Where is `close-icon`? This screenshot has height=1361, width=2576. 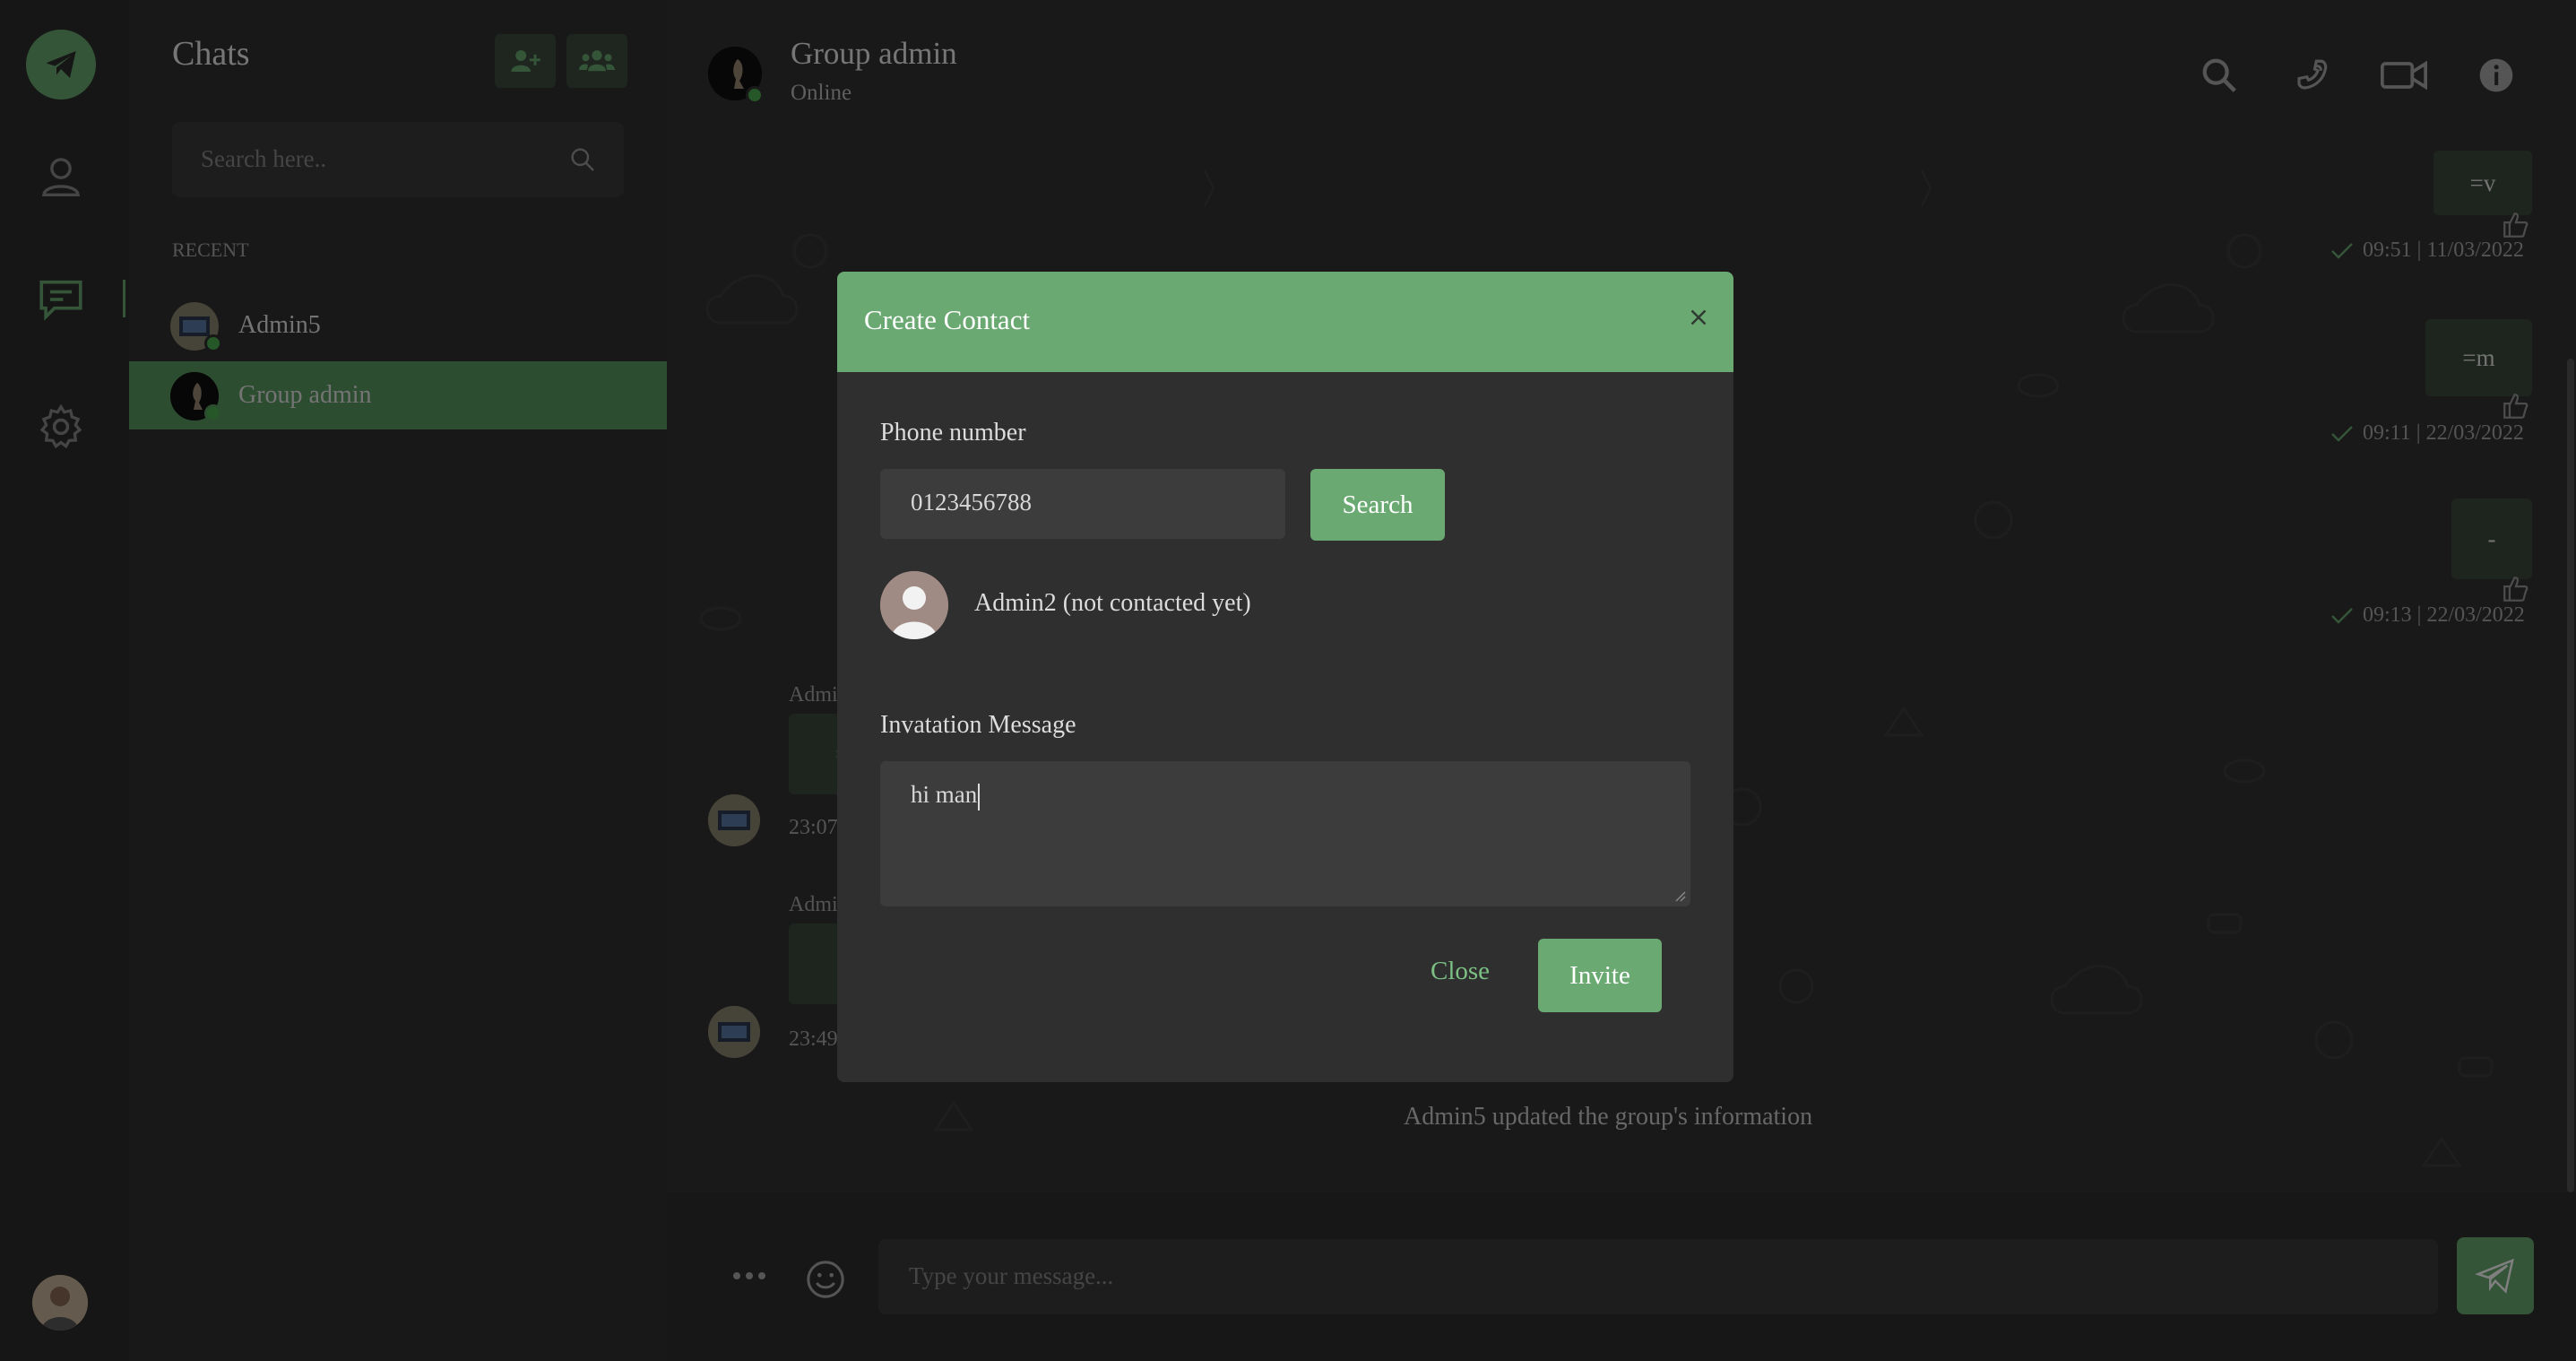 close-icon is located at coordinates (1698, 317).